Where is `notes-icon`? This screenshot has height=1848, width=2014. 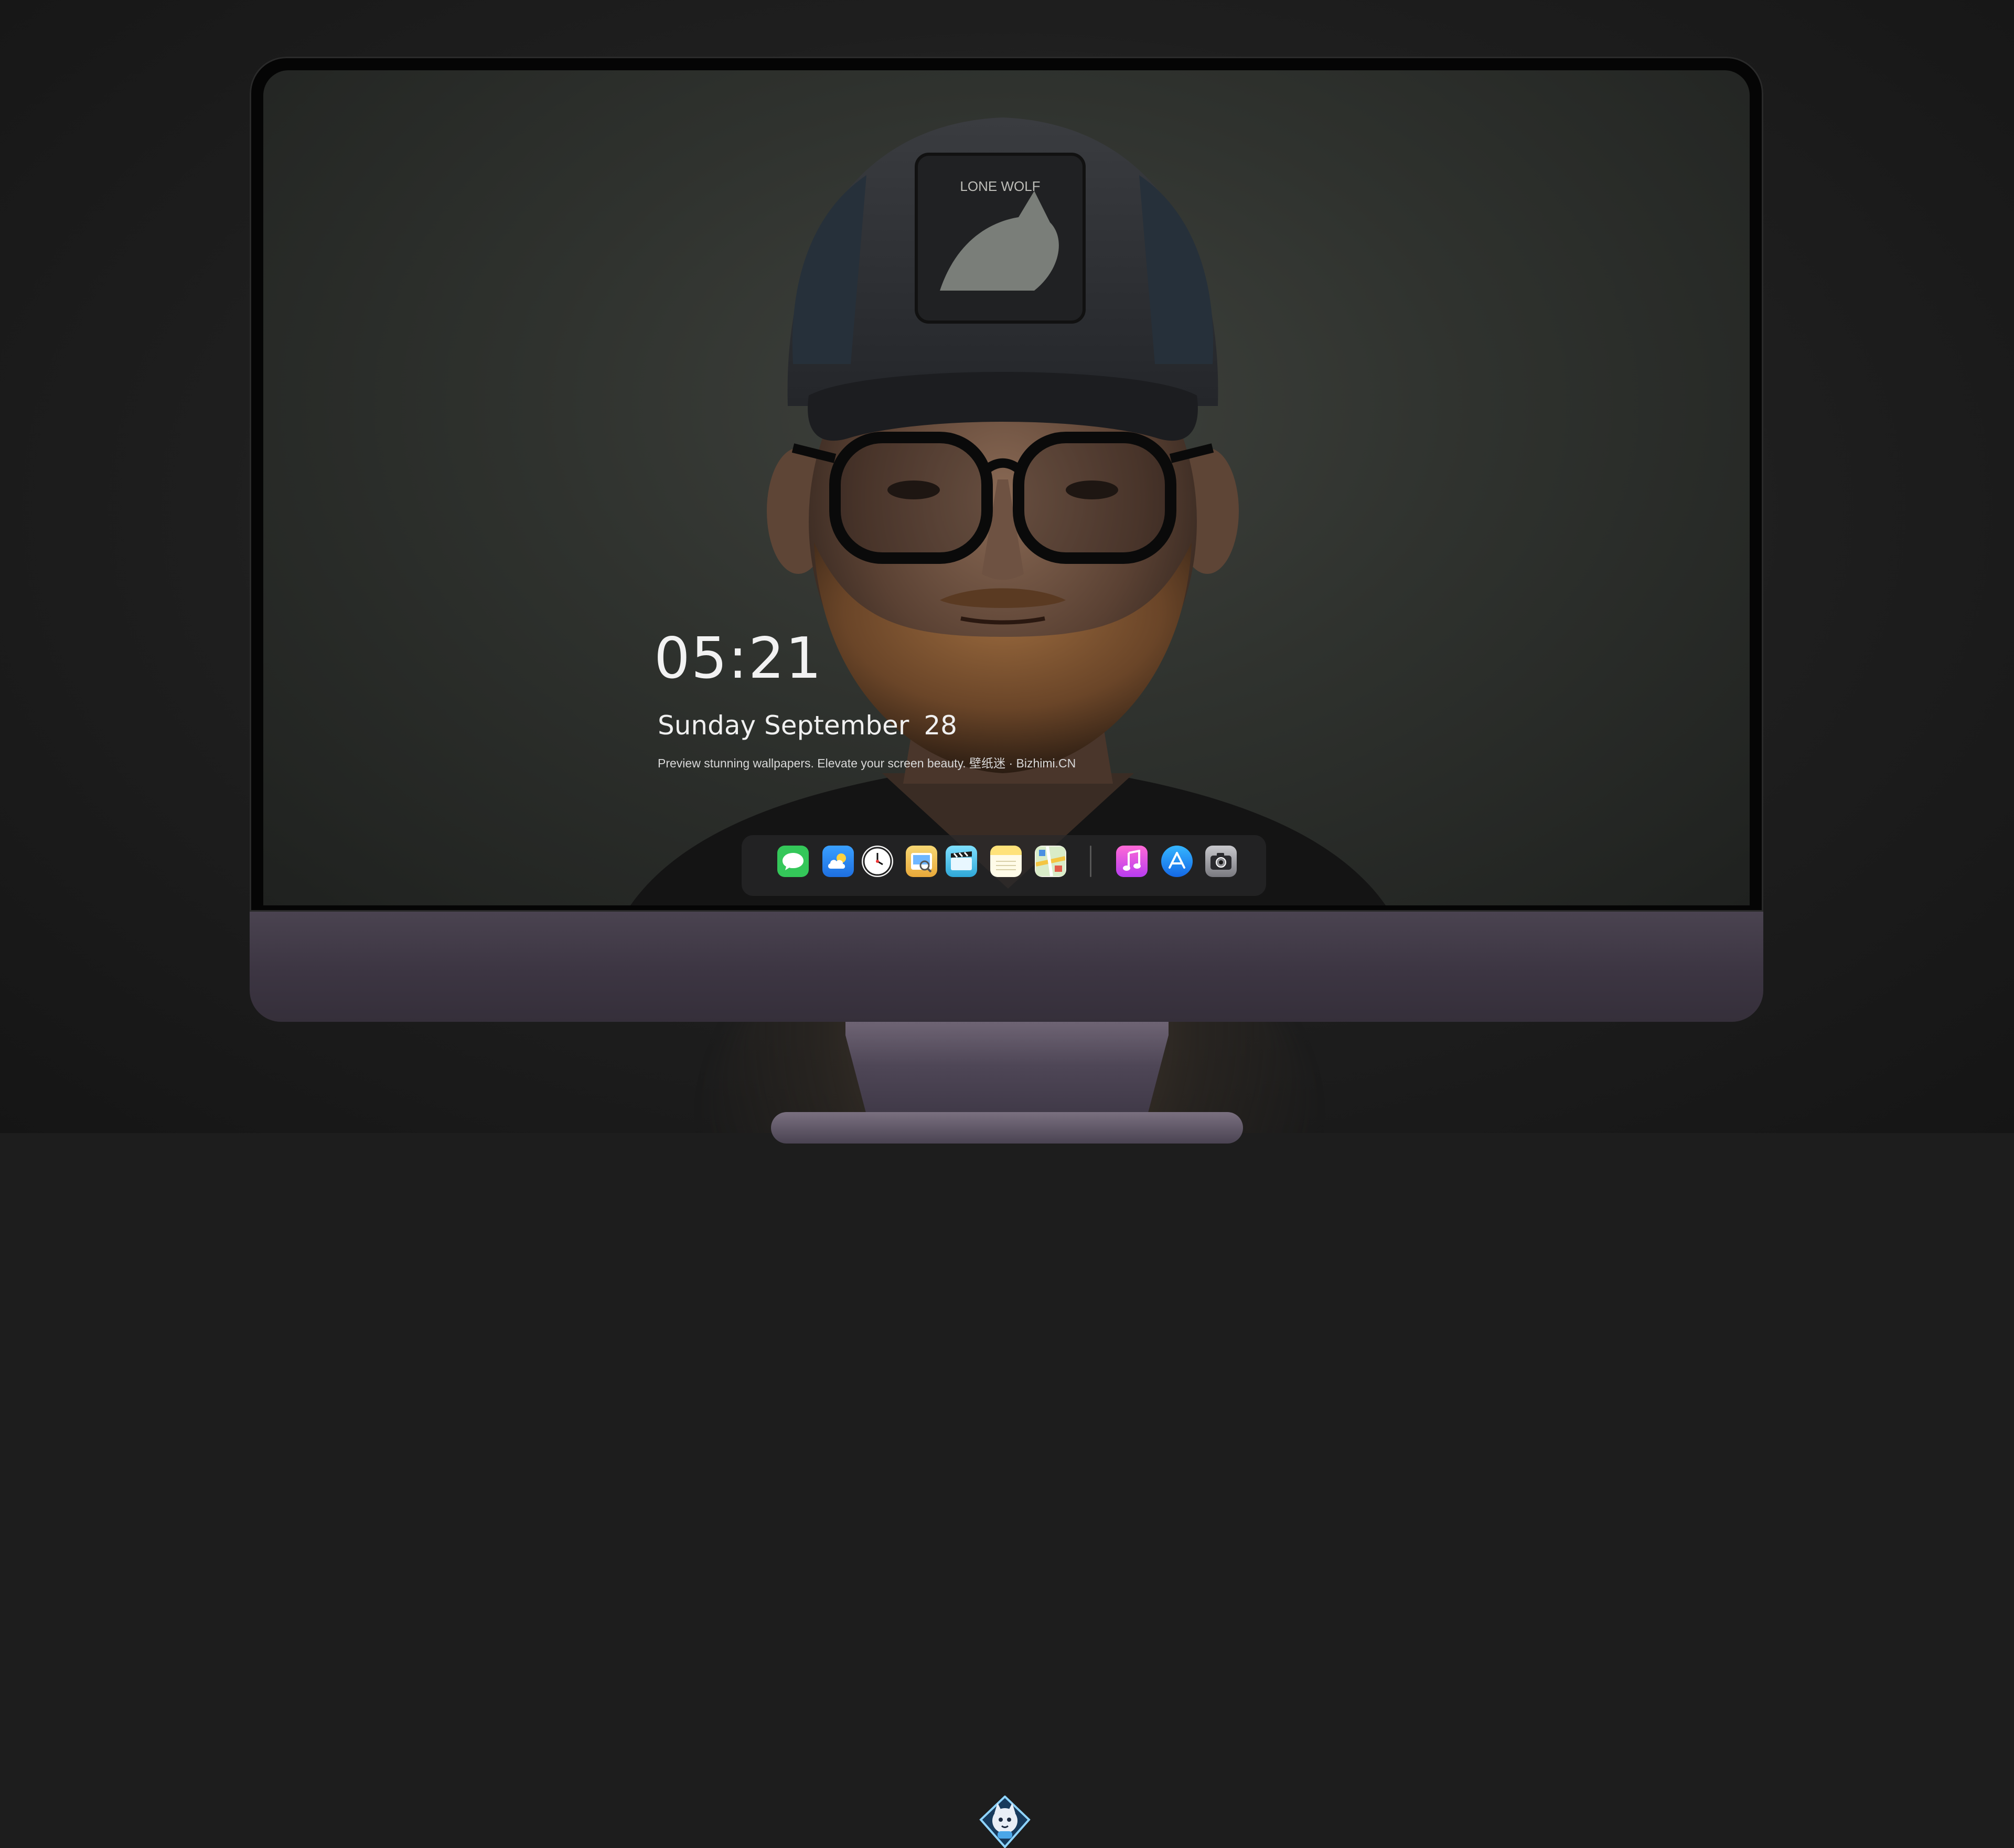 notes-icon is located at coordinates (1006, 861).